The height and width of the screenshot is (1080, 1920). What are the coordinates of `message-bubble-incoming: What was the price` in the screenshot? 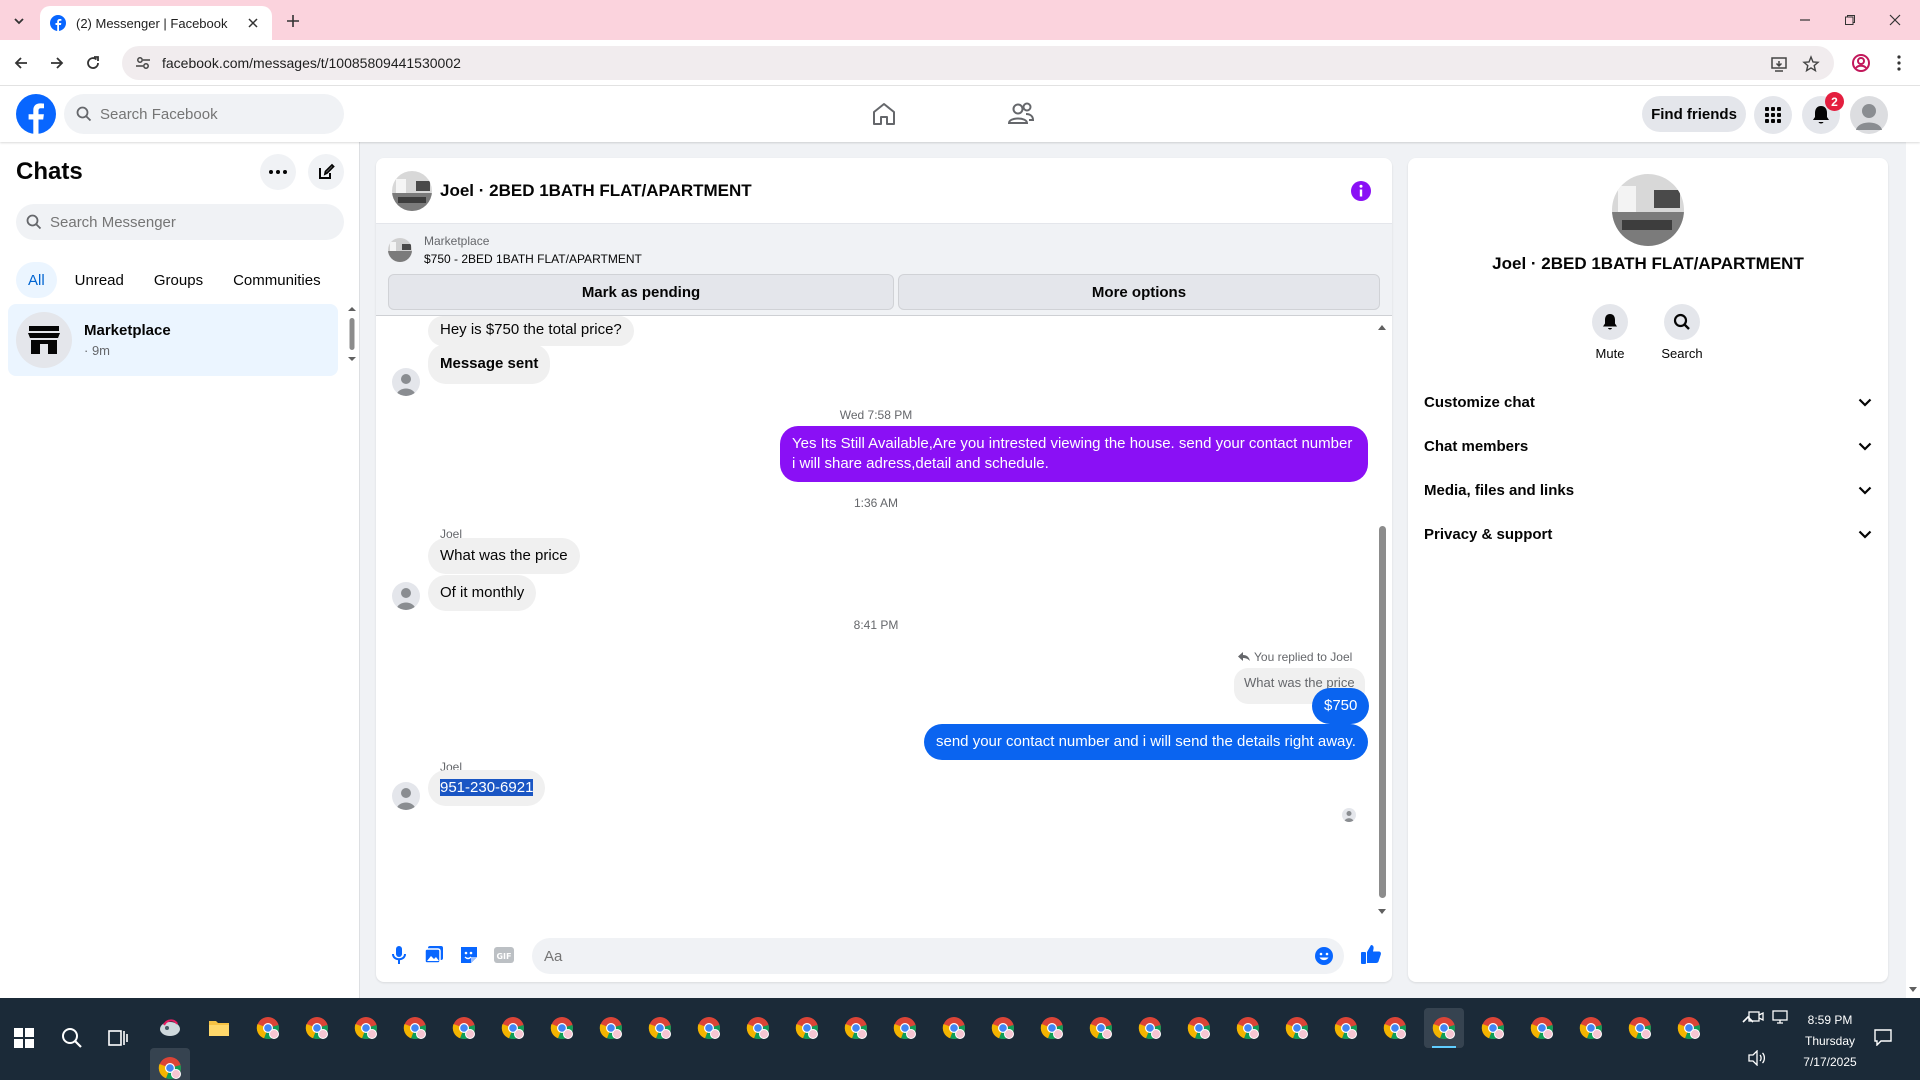 It's located at (504, 556).